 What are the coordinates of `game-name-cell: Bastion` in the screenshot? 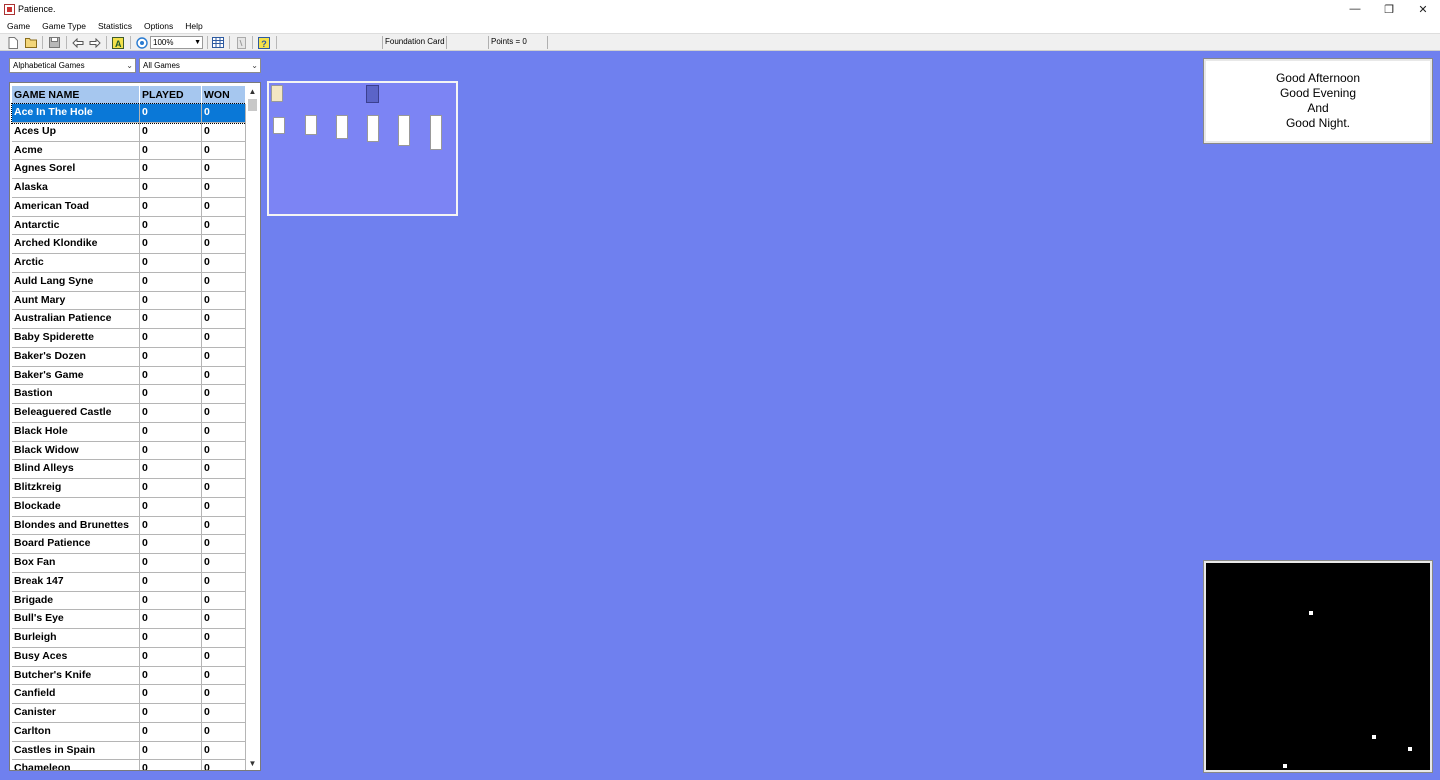 It's located at (76, 394).